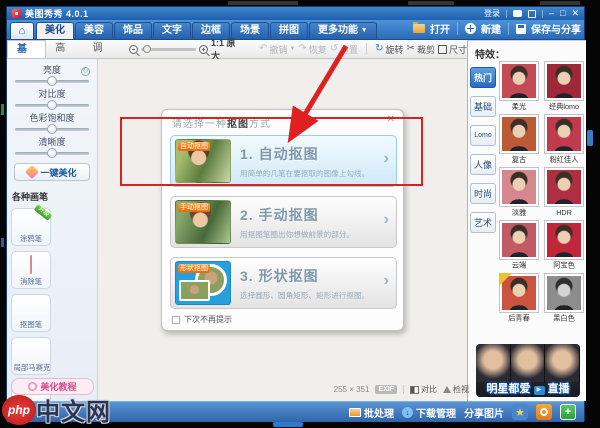 The height and width of the screenshot is (428, 600). I want to click on tab-collage: 拼图, so click(289, 30).